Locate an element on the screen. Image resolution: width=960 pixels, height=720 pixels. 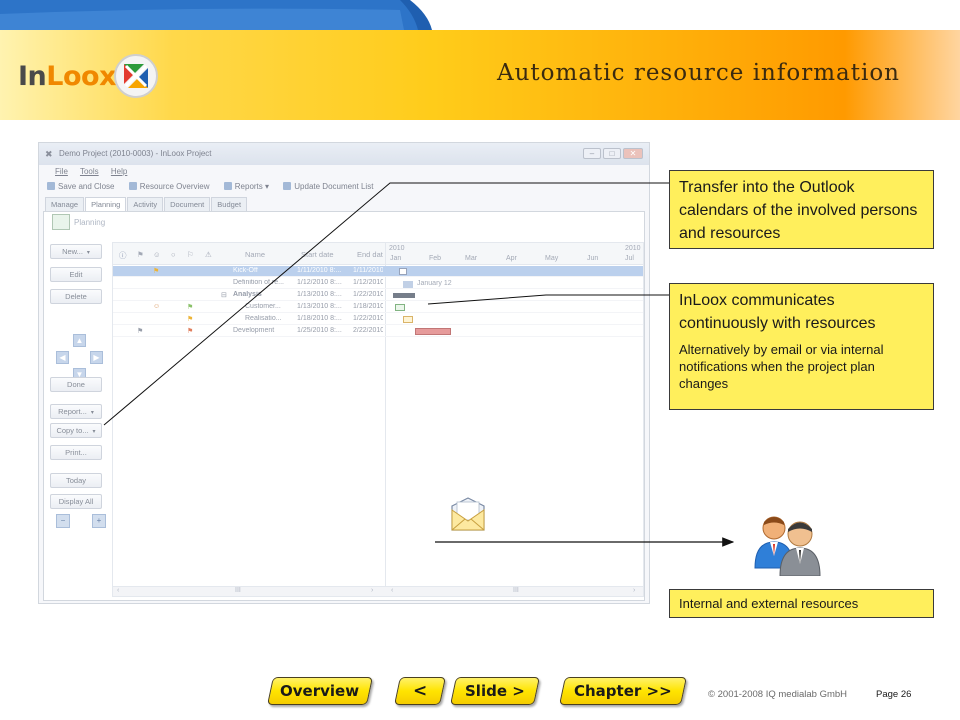
pin-icon: ⚑ is located at coordinates (140, 331).